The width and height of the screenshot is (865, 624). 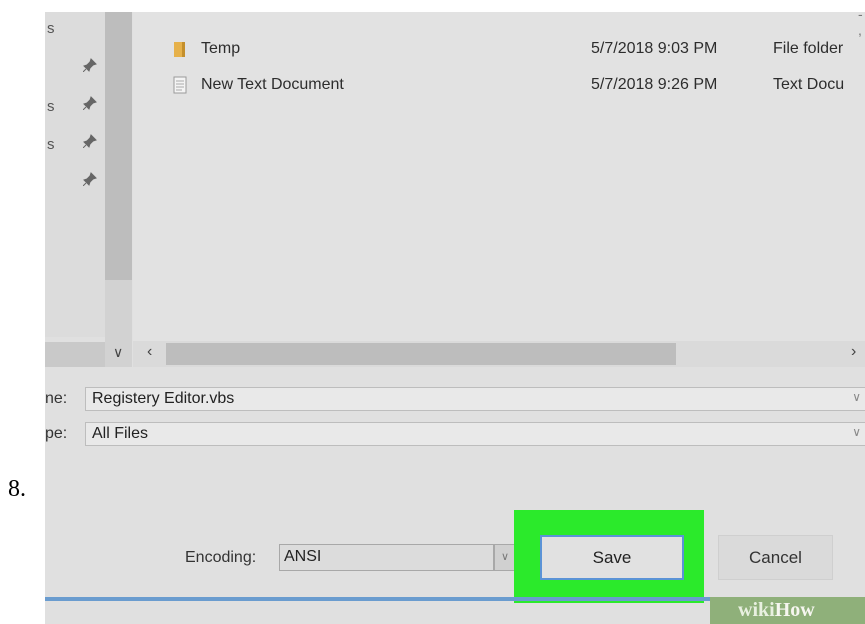 I want to click on column-header-fragment: - ,, so click(x=860, y=25).